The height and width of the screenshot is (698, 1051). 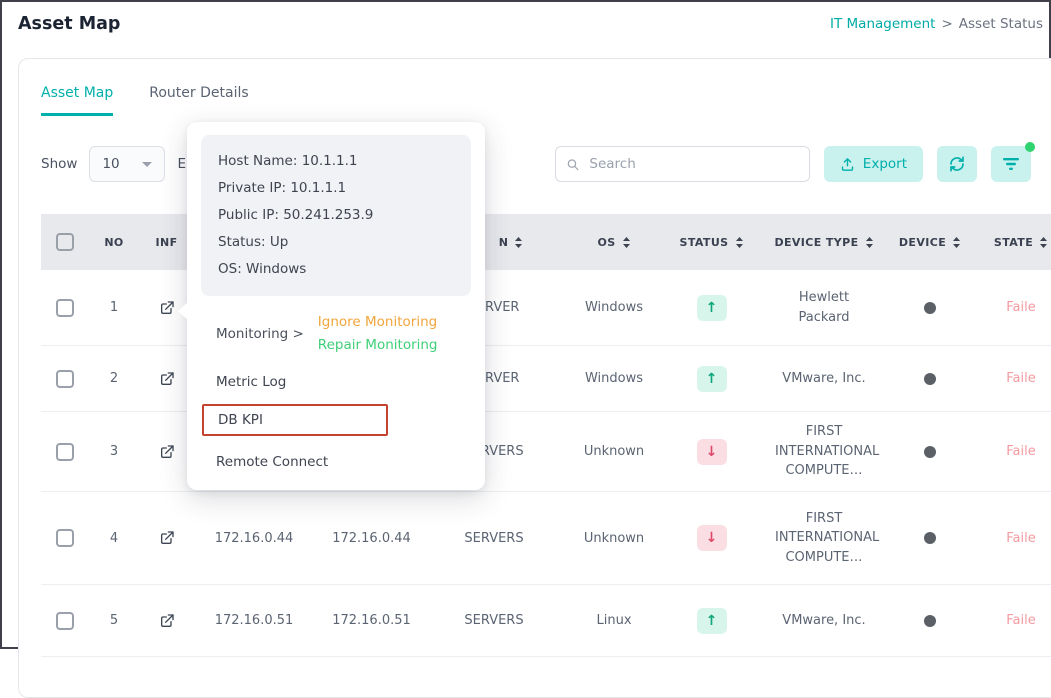 I want to click on cell-no: 3, so click(x=114, y=451).